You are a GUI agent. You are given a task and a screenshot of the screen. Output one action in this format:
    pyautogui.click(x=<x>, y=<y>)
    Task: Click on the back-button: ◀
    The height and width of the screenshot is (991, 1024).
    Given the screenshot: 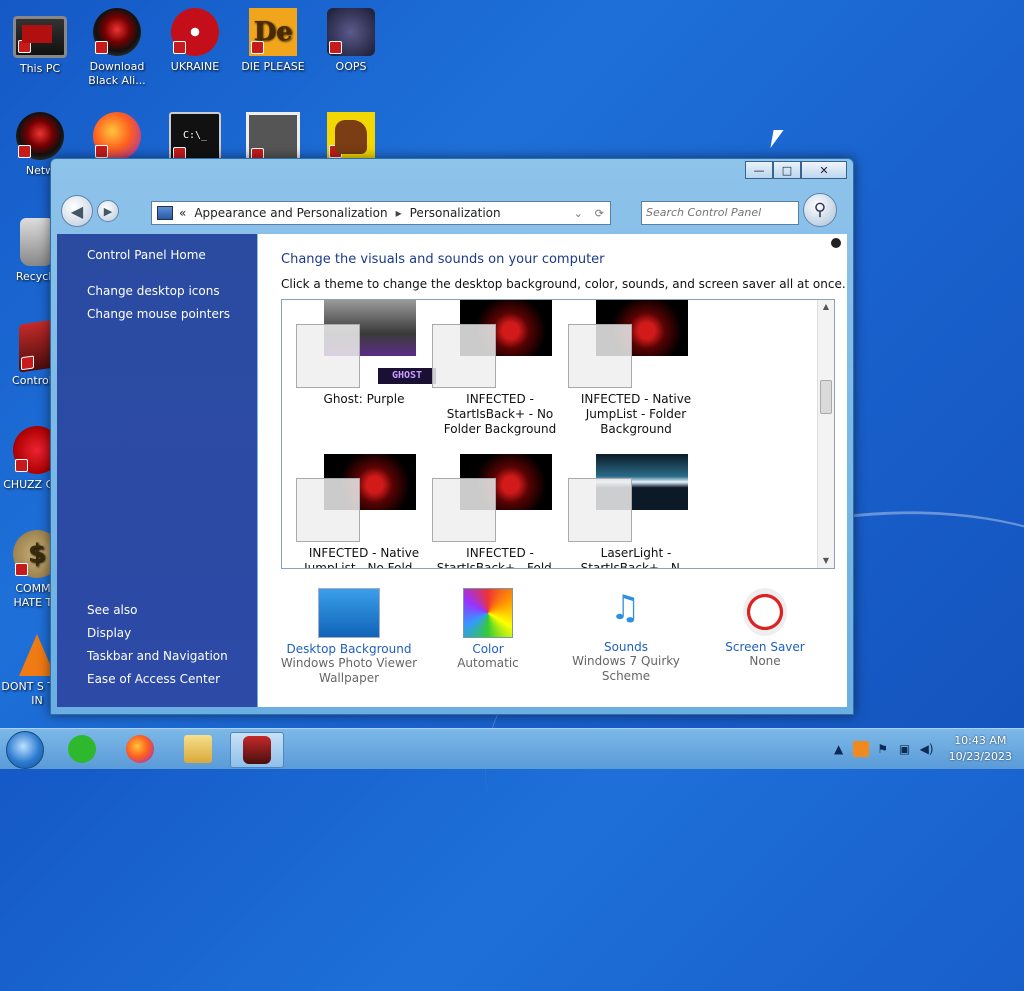 What is the action you would take?
    pyautogui.click(x=77, y=211)
    